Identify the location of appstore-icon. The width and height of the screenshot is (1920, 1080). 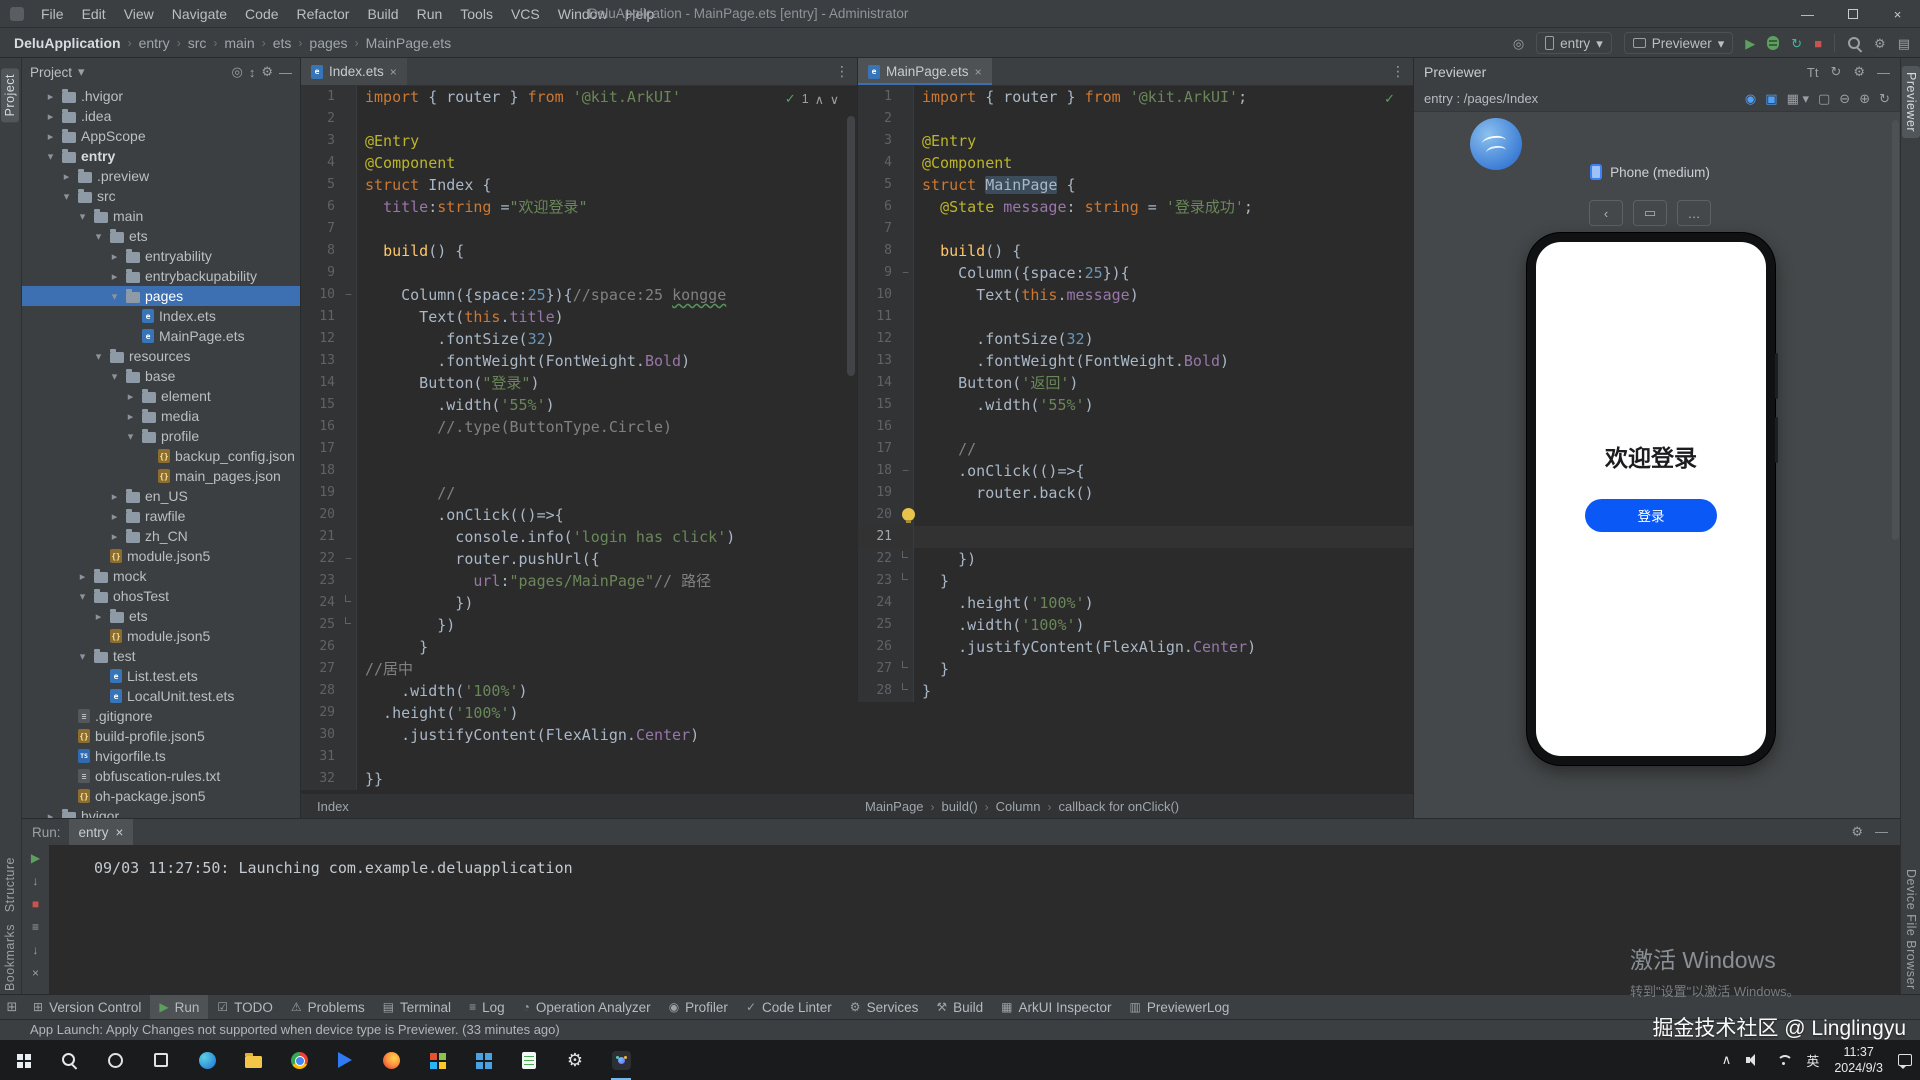
(437, 1060).